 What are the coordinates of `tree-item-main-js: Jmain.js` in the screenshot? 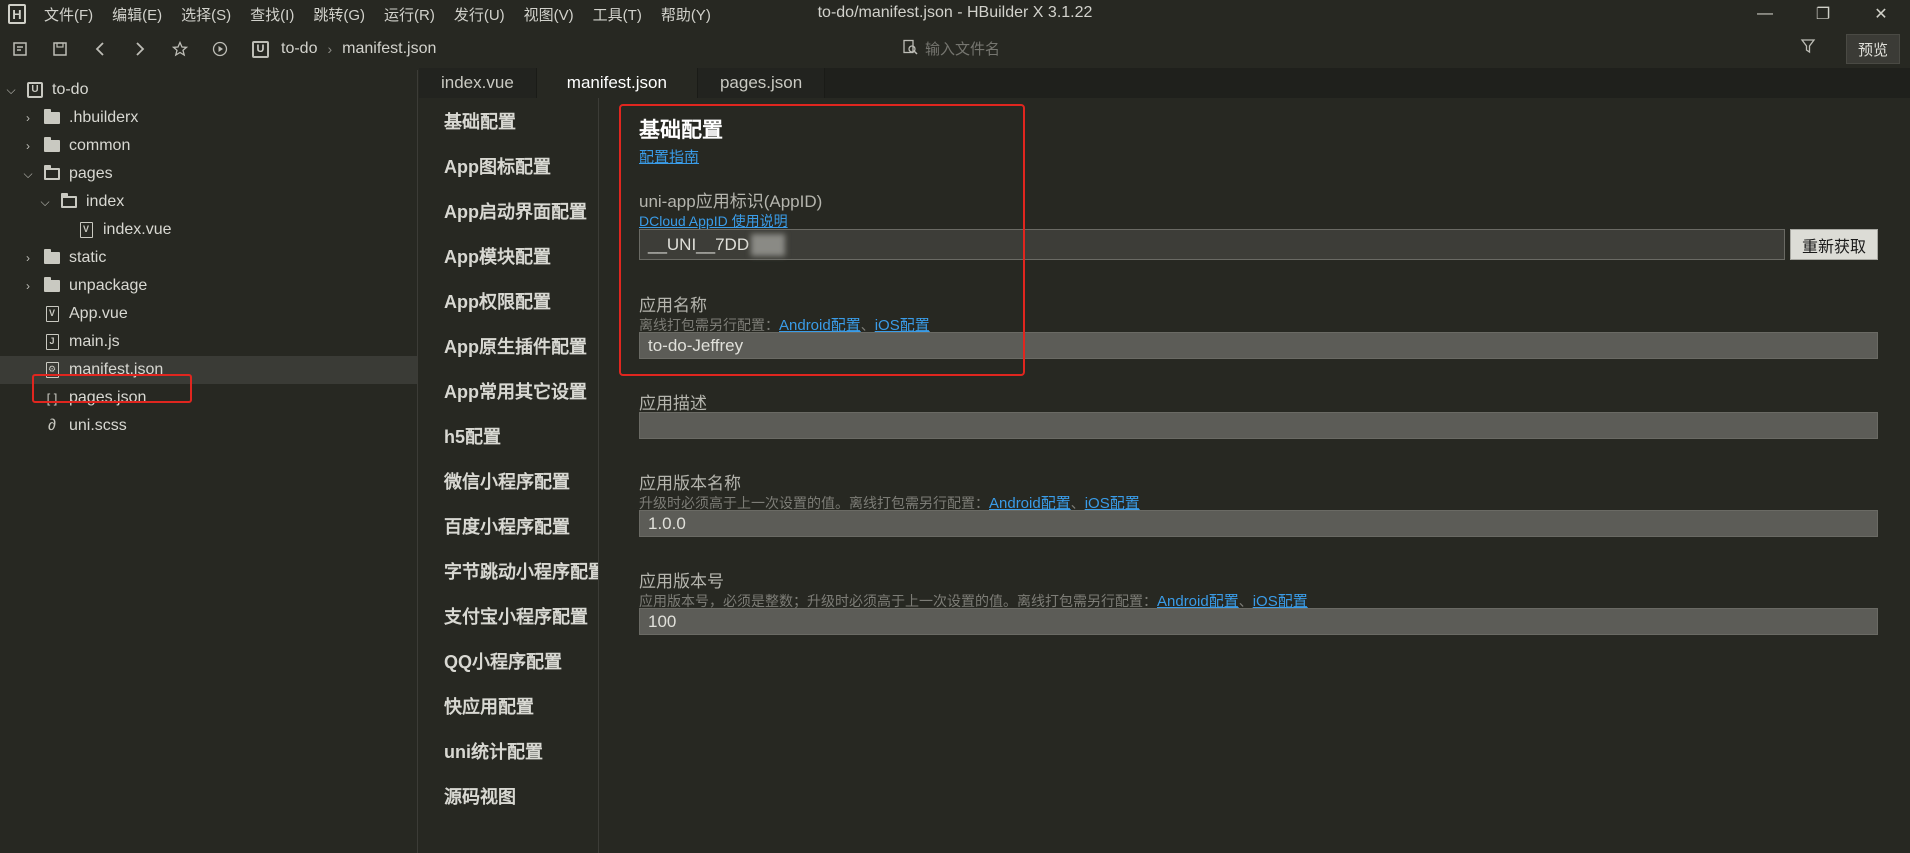 It's located at (208, 342).